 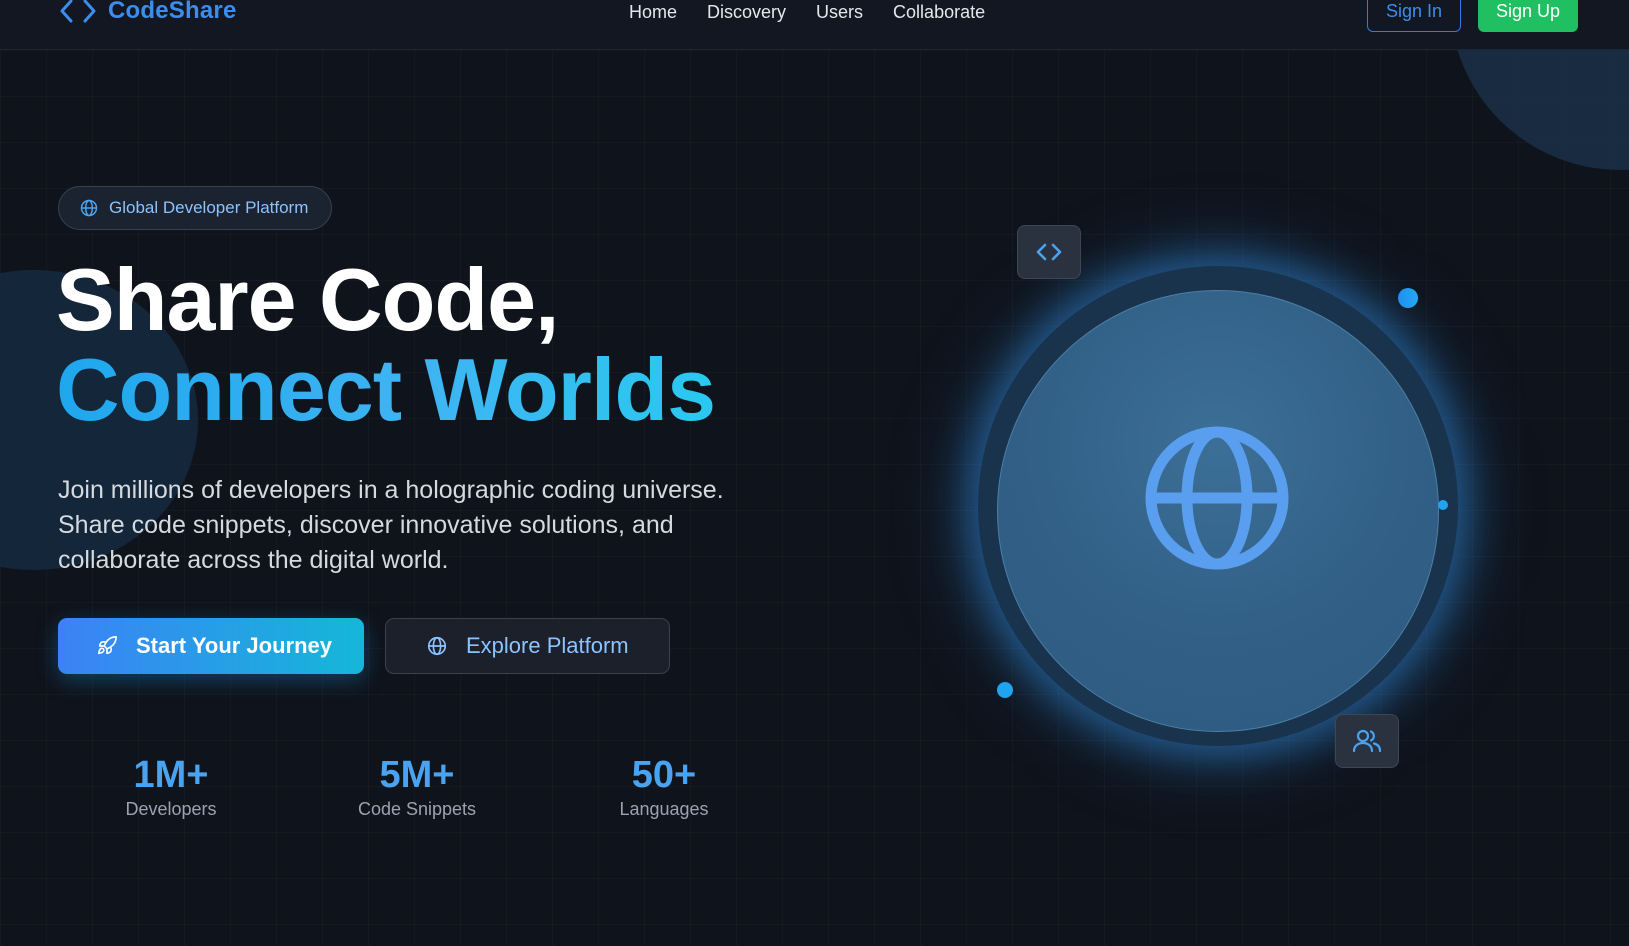 What do you see at coordinates (417, 809) in the screenshot?
I see `stat-label: Code Snippets` at bounding box center [417, 809].